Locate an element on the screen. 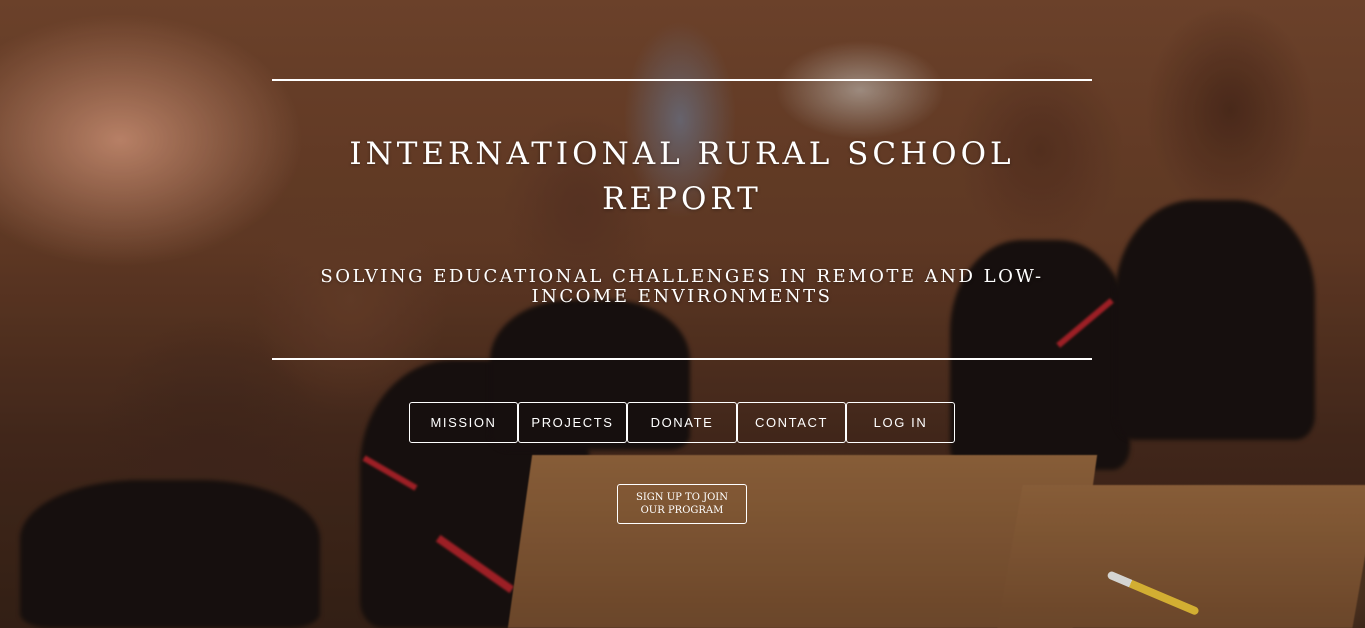 This screenshot has height=628, width=1365. nav-donate-button: DONATE is located at coordinates (682, 422).